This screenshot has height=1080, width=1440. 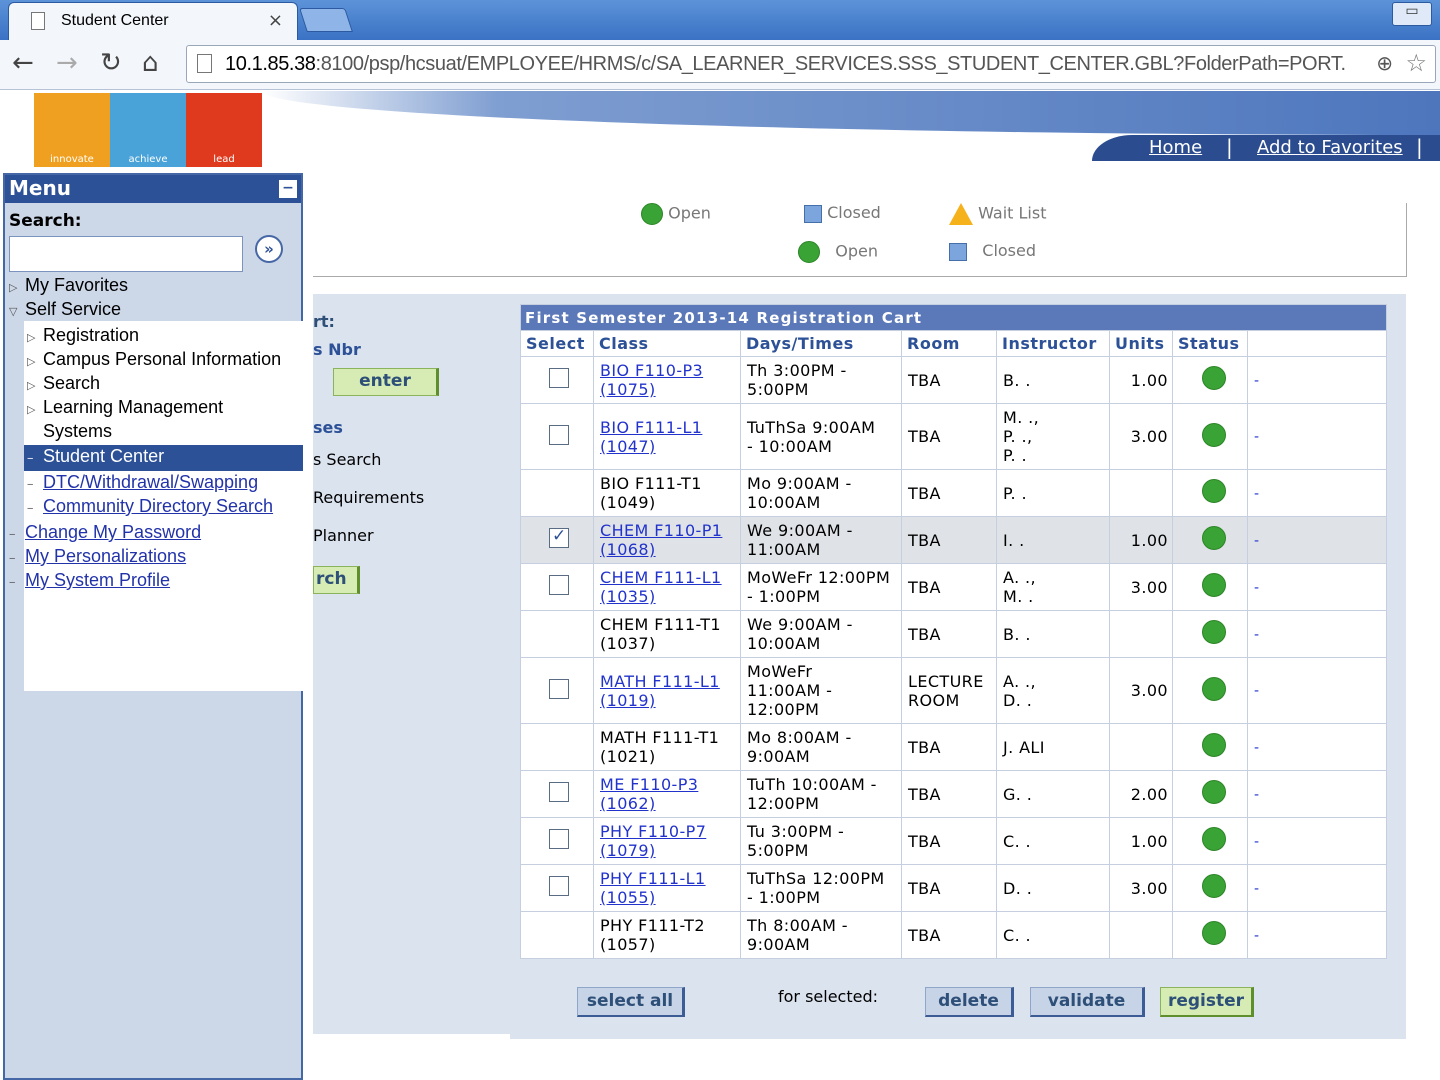 What do you see at coordinates (347, 459) in the screenshot?
I see `class-search-option: s Search` at bounding box center [347, 459].